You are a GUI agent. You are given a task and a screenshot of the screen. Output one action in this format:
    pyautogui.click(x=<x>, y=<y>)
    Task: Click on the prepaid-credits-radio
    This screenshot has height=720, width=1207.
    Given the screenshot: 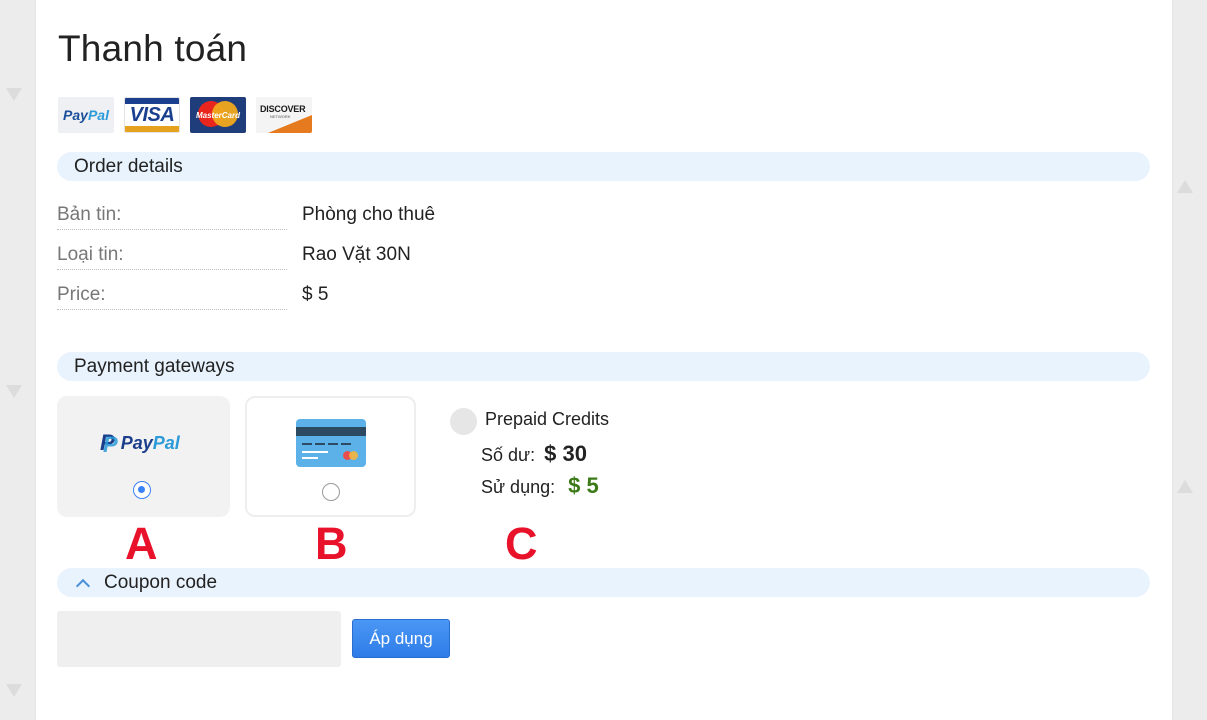 What is the action you would take?
    pyautogui.click(x=463, y=421)
    